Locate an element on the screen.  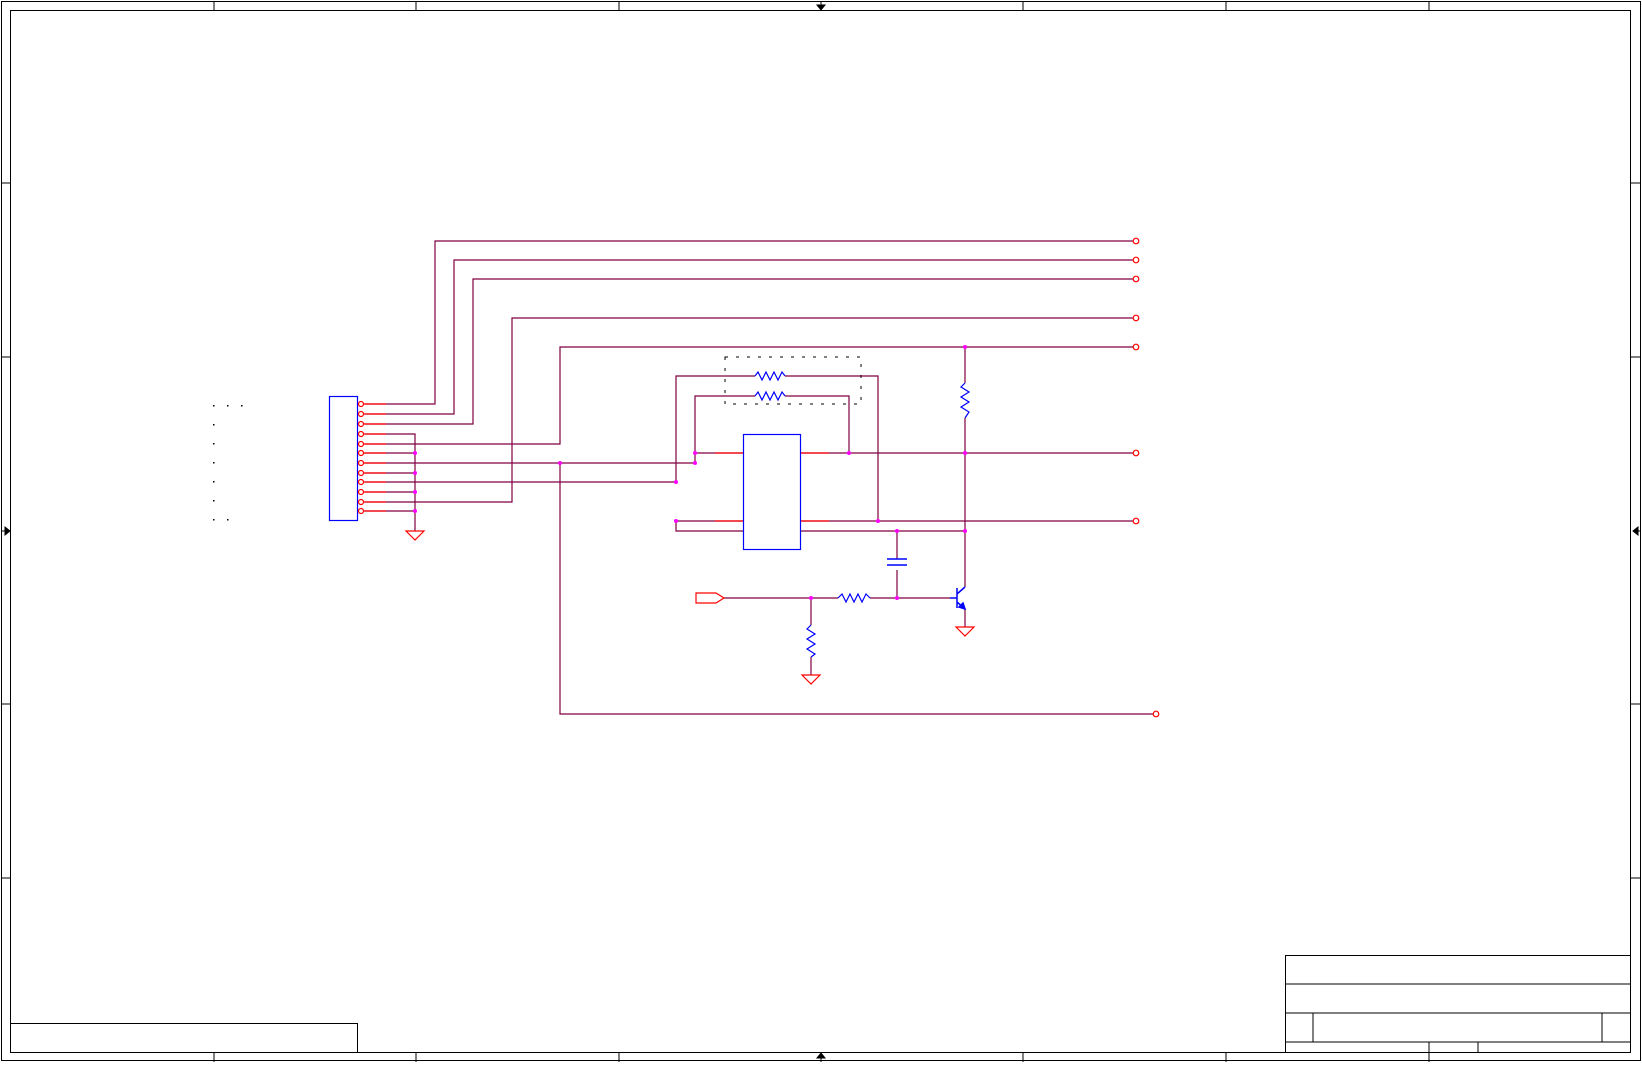
pin-label-dots is located at coordinates (228, 463).